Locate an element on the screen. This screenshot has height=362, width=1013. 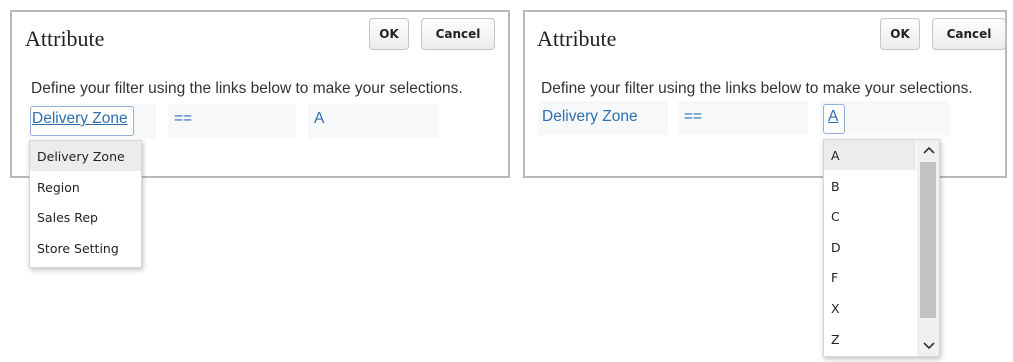
value-dropdown: A B C D F X Z is located at coordinates (881, 248).